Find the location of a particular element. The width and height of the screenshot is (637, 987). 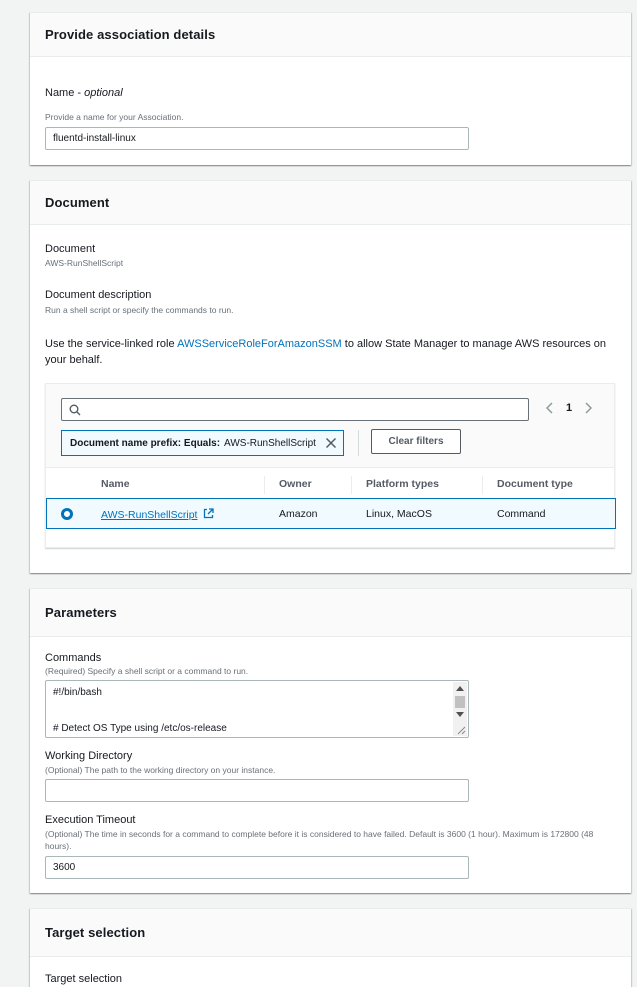

commands-line is located at coordinates (257, 714).